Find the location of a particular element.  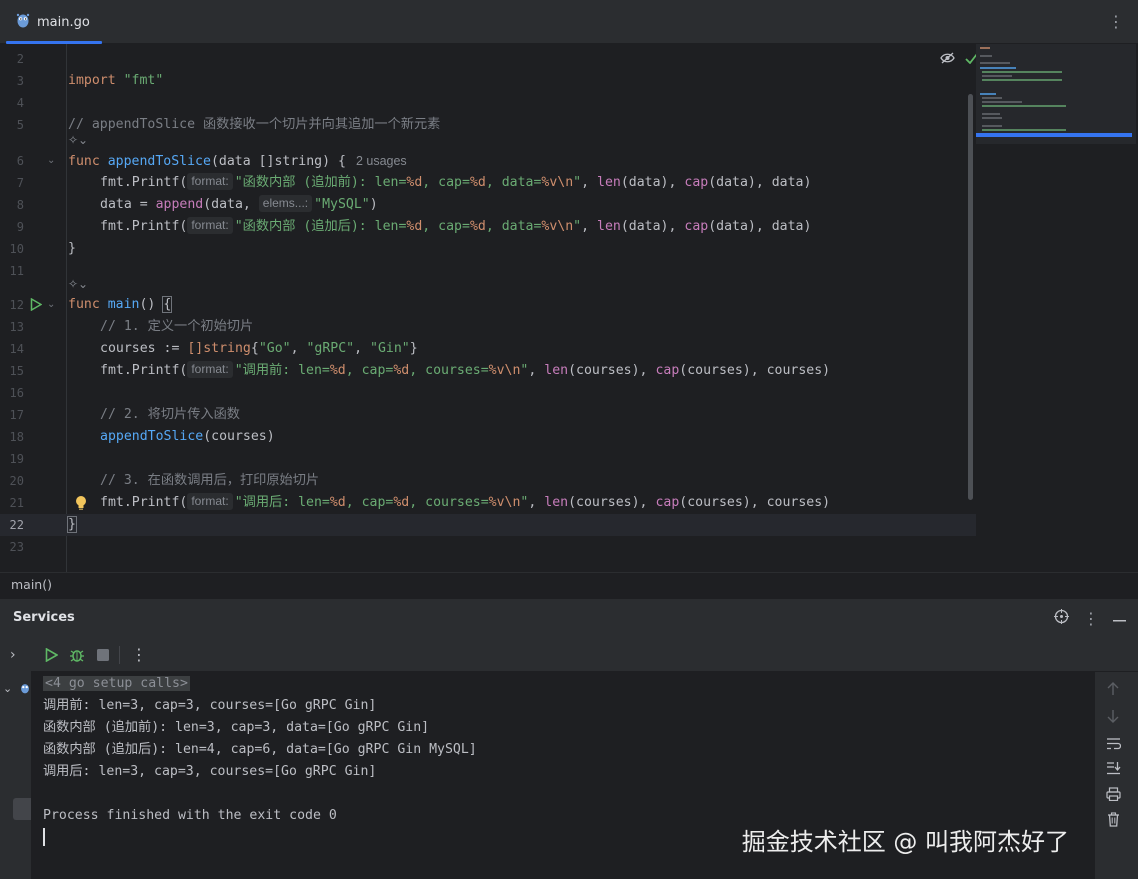

usages-hint: 2 usages is located at coordinates (381, 161).